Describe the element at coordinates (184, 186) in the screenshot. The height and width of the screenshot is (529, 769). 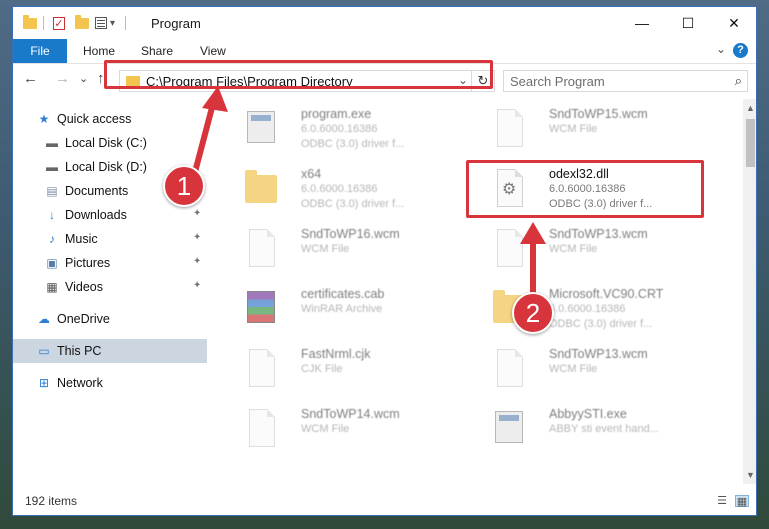
I see `callout-1: 1` at that location.